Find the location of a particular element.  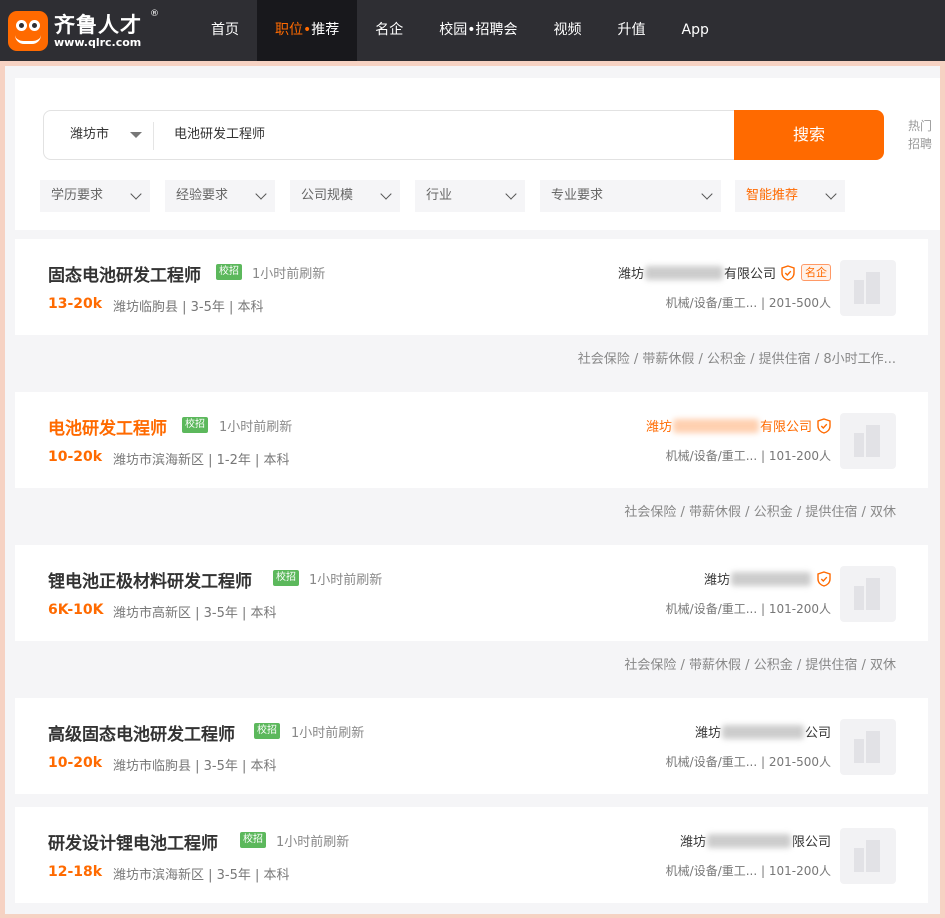

nav-label: 首页 is located at coordinates (225, 30).